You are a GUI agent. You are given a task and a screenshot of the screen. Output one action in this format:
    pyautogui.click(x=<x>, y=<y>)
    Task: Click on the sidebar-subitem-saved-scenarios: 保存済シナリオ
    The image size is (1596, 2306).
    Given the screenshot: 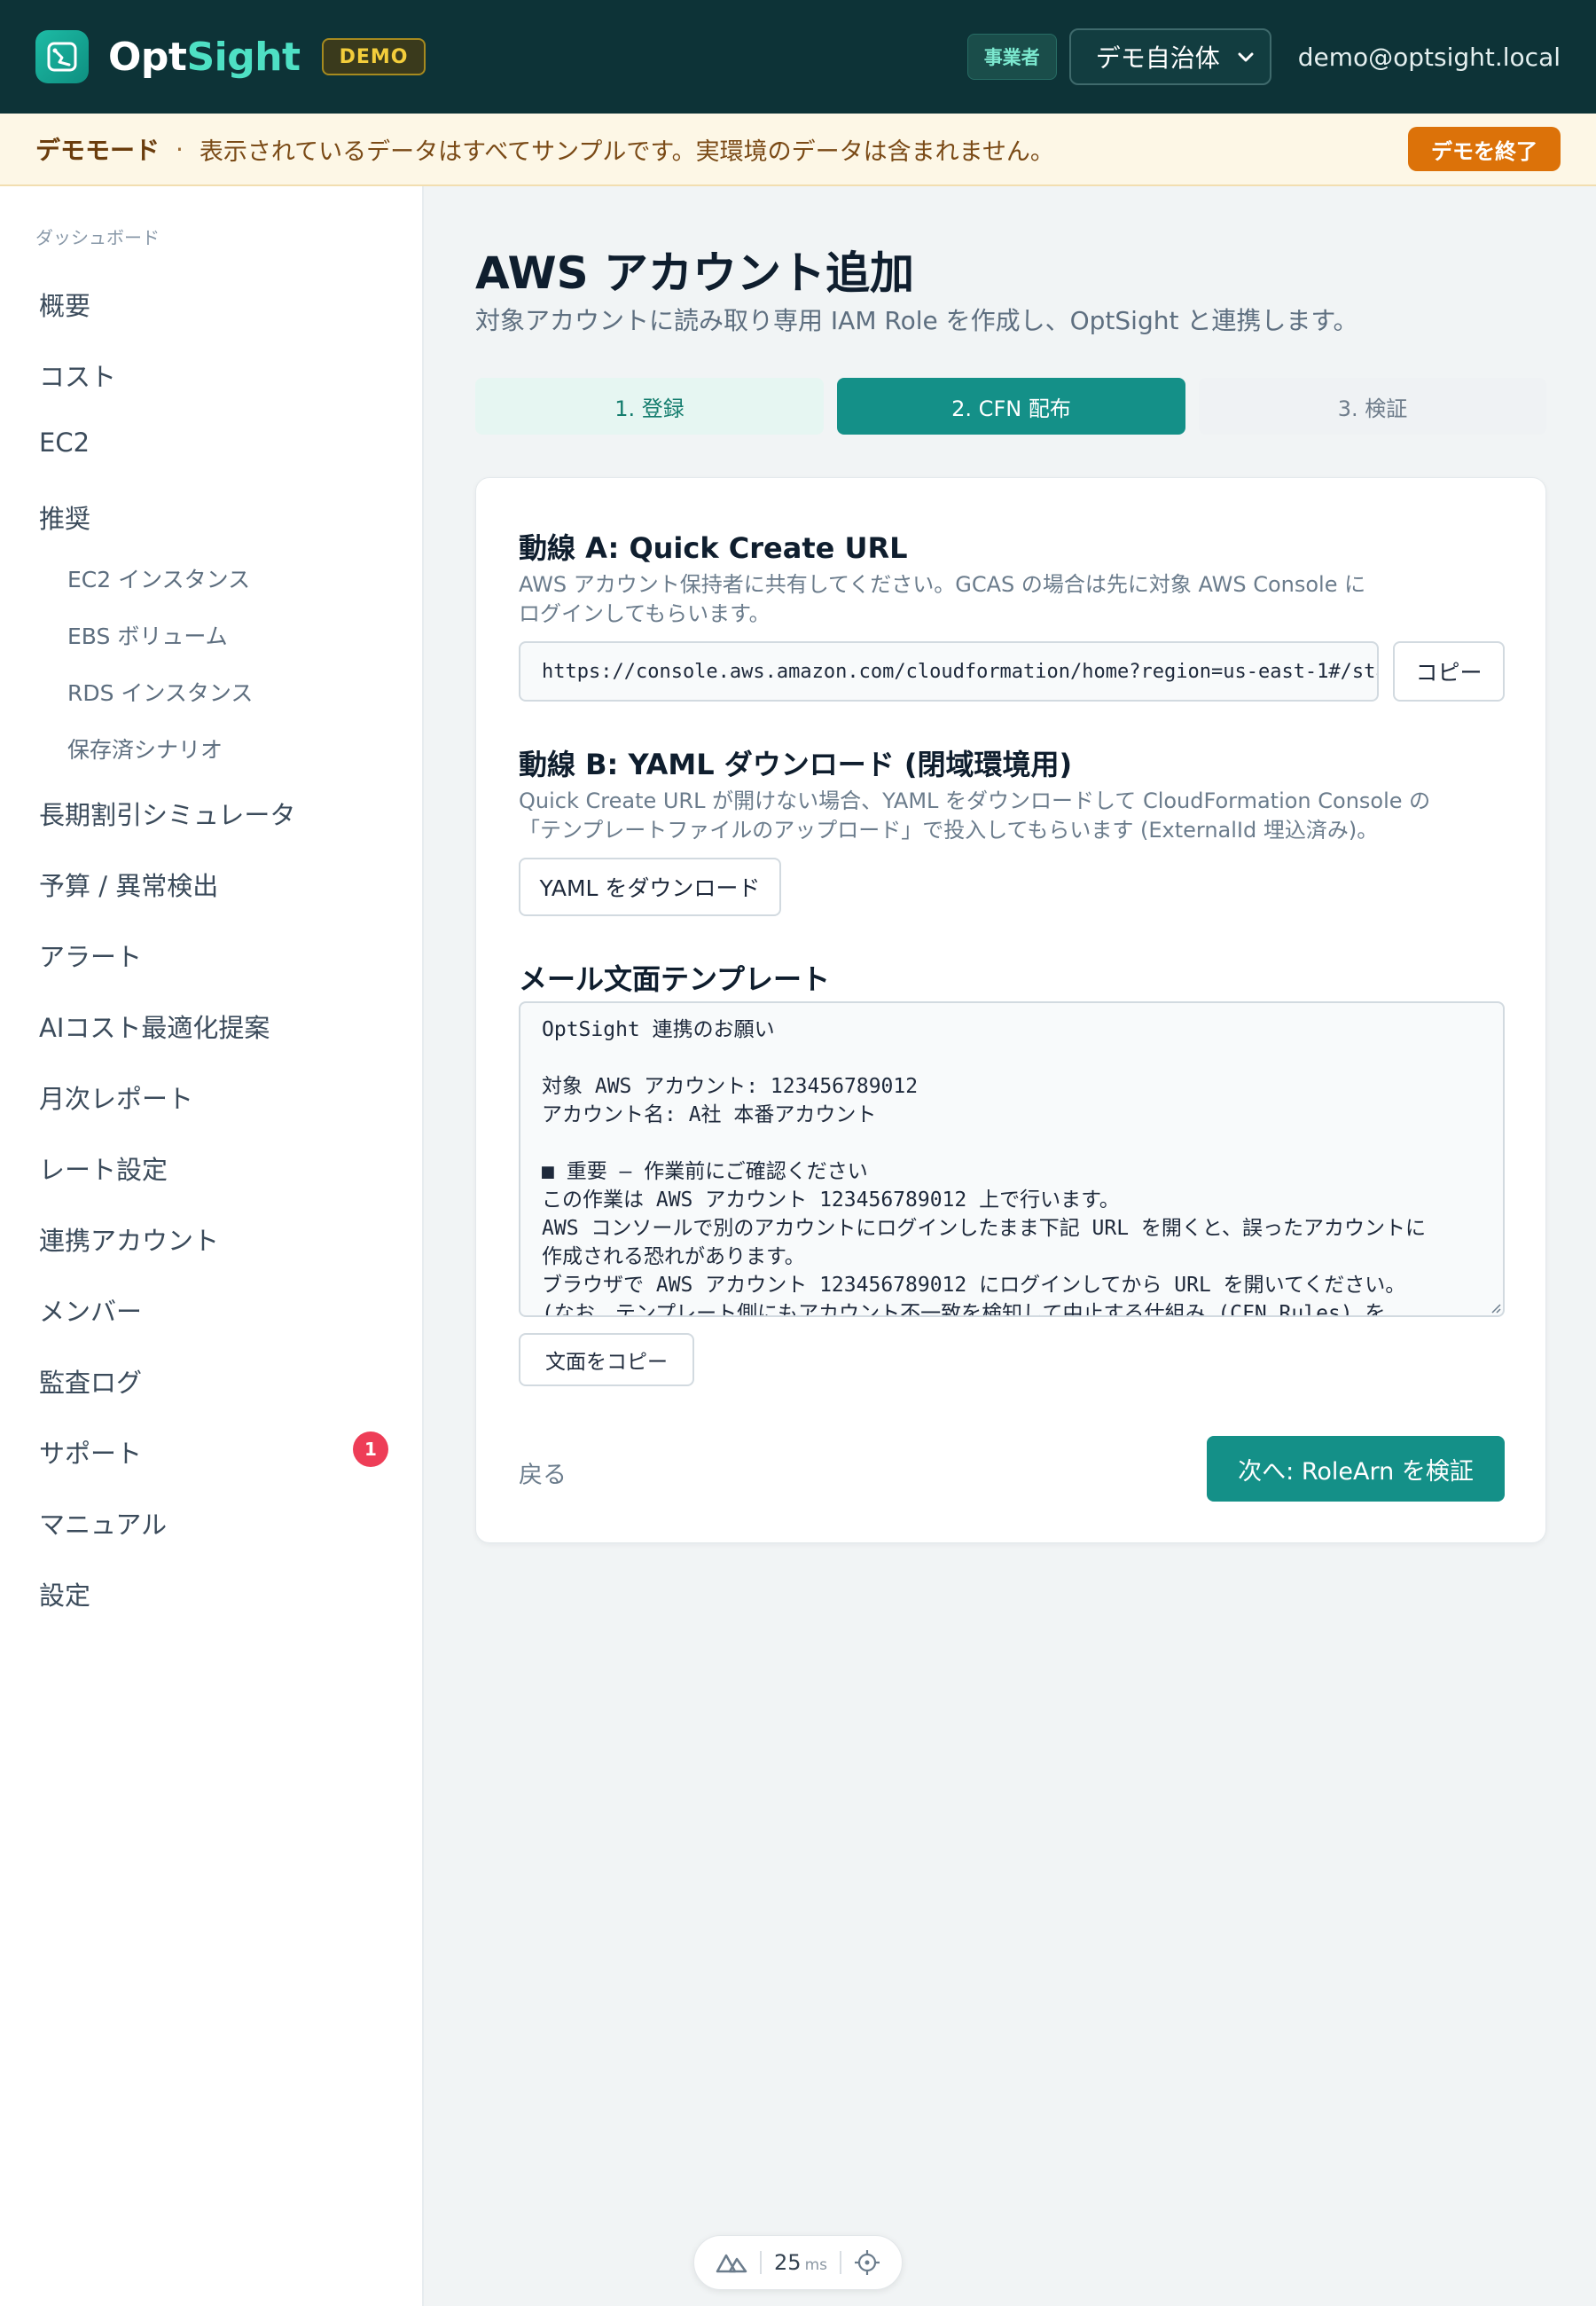 What is the action you would take?
    pyautogui.click(x=145, y=749)
    